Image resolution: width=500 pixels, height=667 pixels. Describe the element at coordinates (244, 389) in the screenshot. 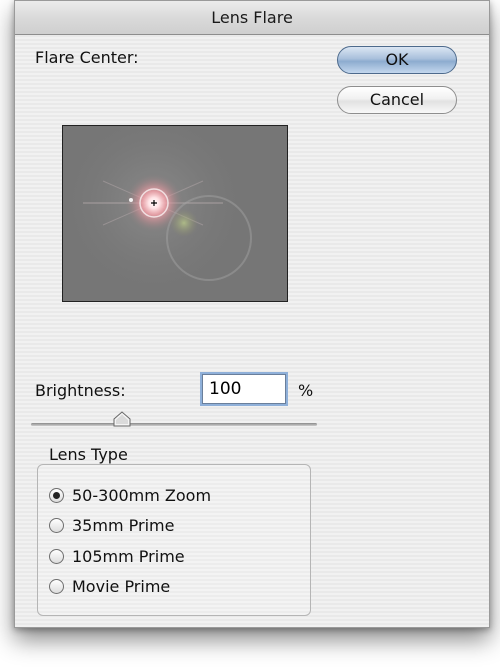

I see `brightness-input` at that location.